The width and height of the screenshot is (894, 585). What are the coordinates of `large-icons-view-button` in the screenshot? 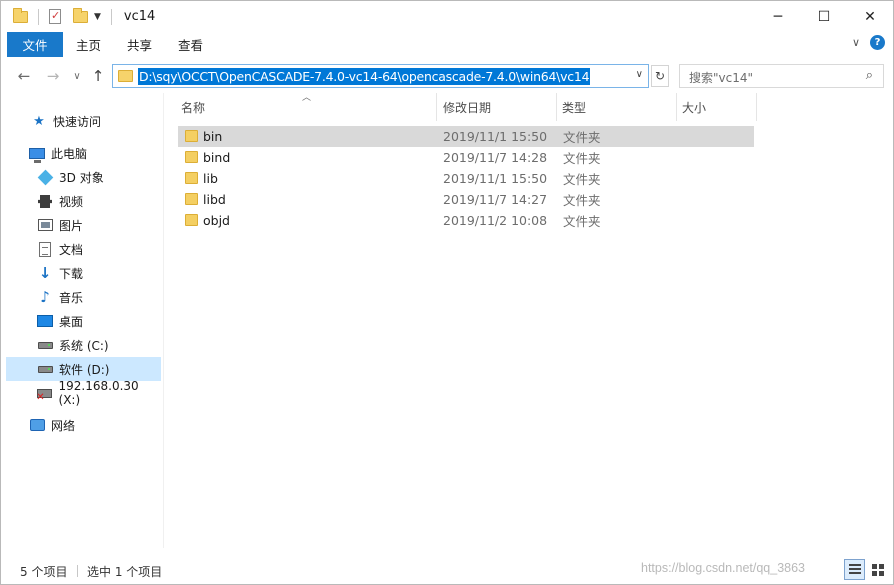 It's located at (877, 569).